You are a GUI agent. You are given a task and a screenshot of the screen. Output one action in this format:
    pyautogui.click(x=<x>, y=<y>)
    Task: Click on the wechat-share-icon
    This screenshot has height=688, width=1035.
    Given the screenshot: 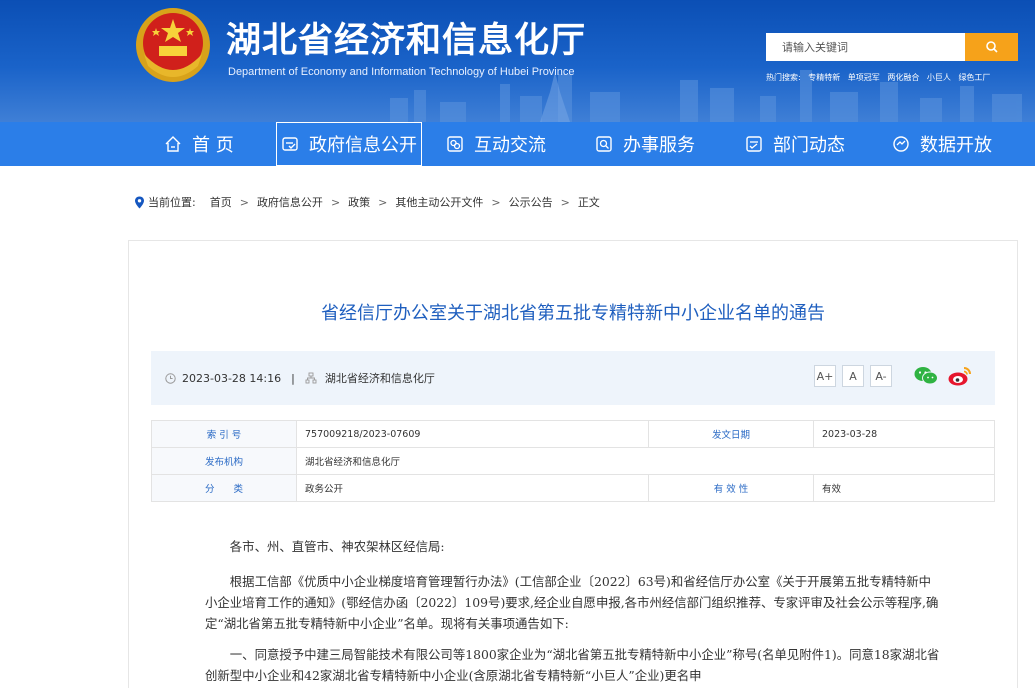 What is the action you would take?
    pyautogui.click(x=926, y=376)
    